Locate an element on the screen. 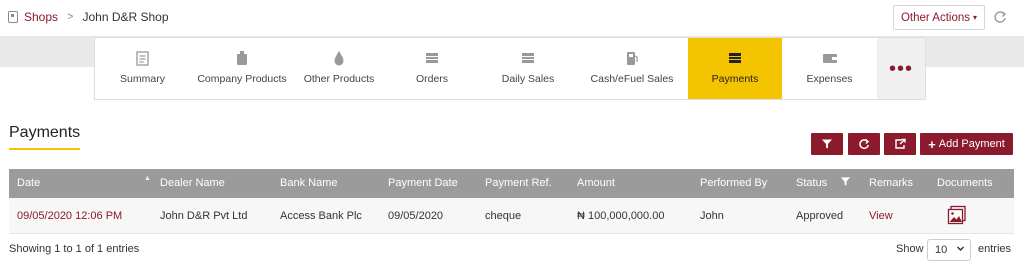 The height and width of the screenshot is (276, 1024). column-header-payment-date: Payment Date is located at coordinates (423, 183).